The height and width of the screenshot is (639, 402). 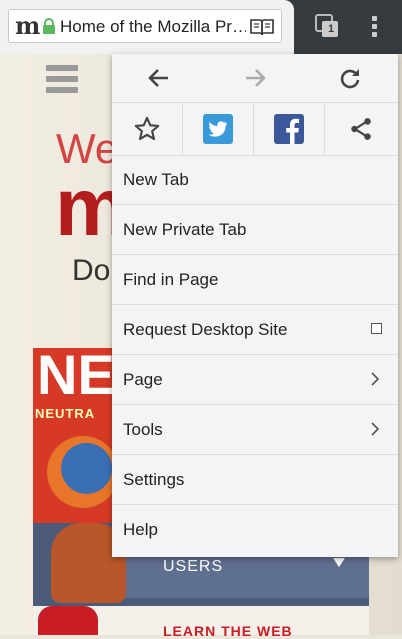 I want to click on facebook-share-button, so click(x=289, y=129).